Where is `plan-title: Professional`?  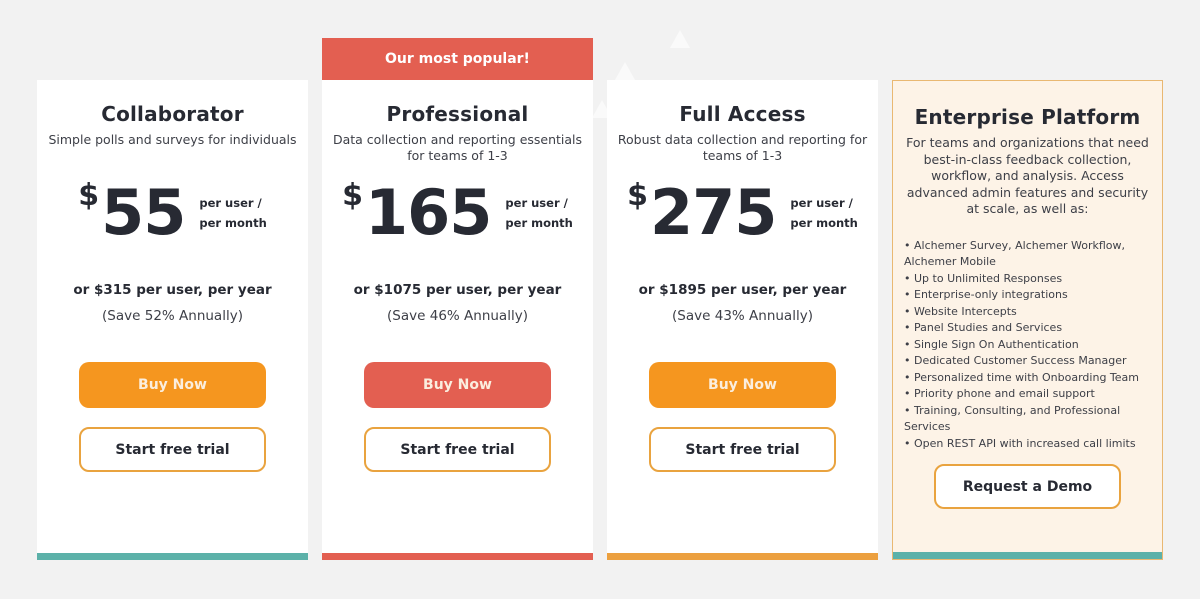 plan-title: Professional is located at coordinates (457, 114).